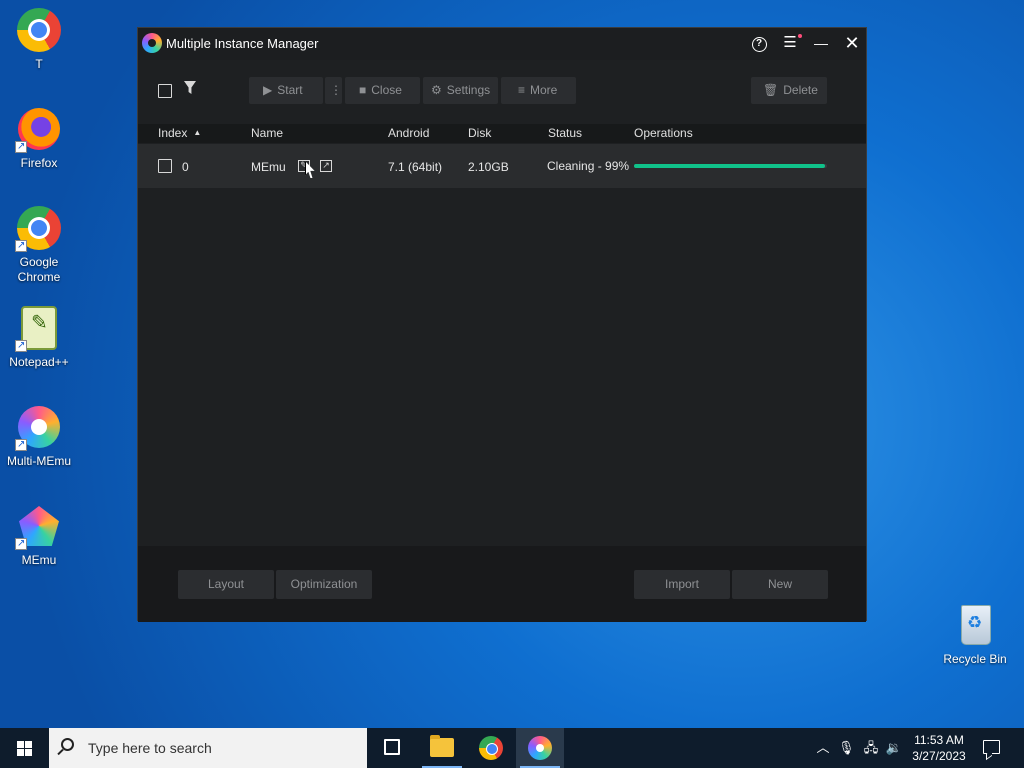 Image resolution: width=1024 pixels, height=768 pixels. Describe the element at coordinates (39, 526) in the screenshot. I see `memu-icon` at that location.